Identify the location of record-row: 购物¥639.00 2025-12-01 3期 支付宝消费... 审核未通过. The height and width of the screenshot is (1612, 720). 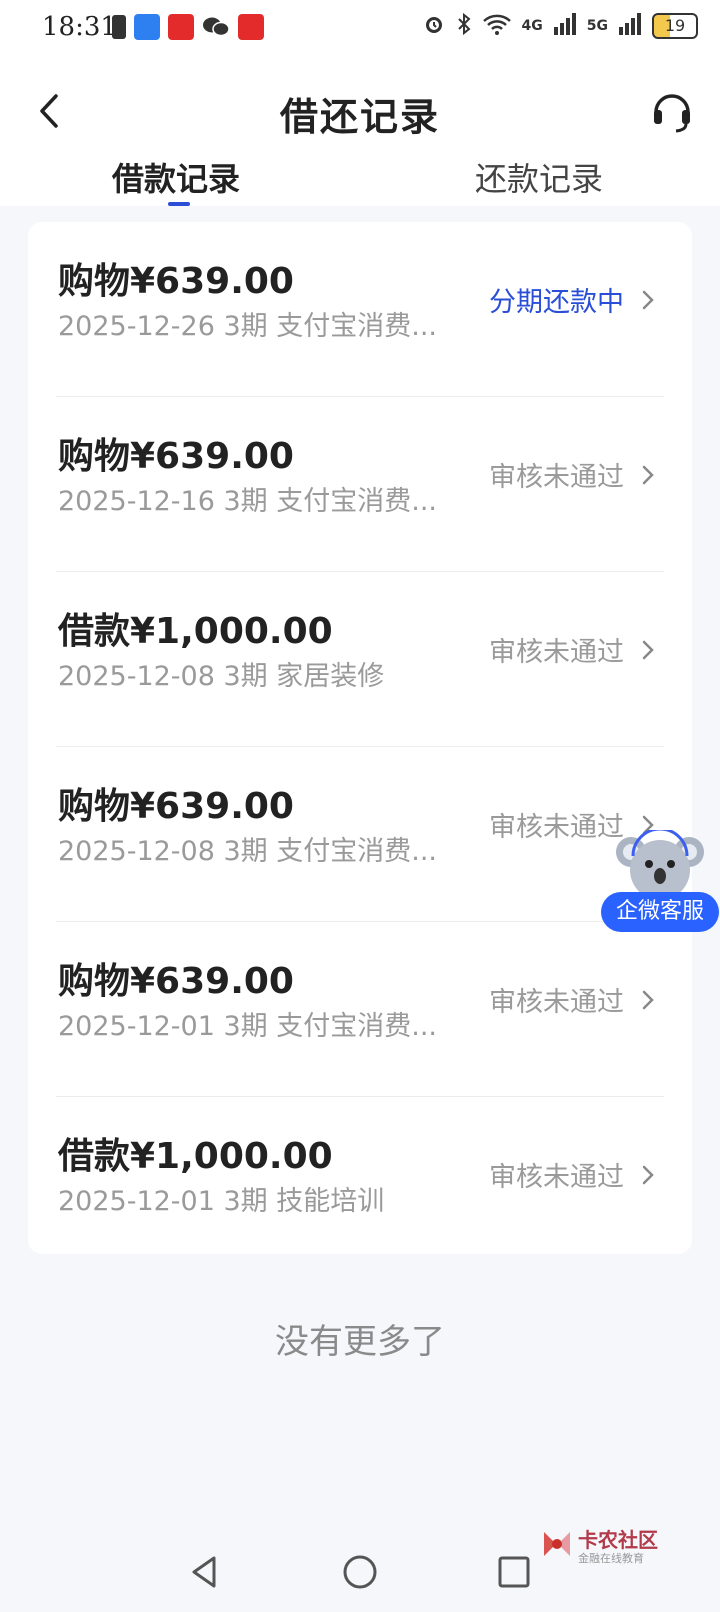
(360, 1009).